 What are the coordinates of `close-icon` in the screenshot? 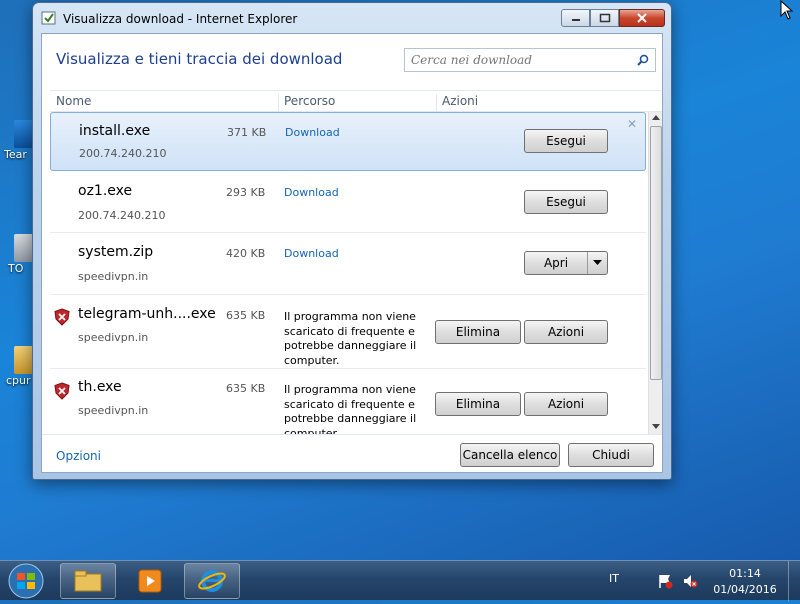 It's located at (642, 18).